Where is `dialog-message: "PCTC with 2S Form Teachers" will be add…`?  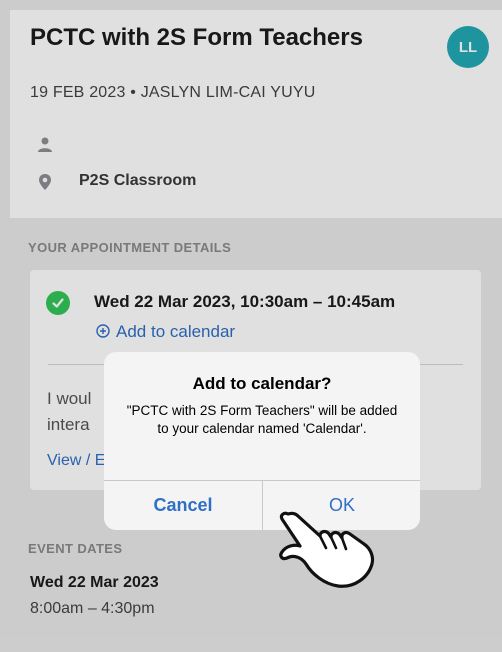
dialog-message: "PCTC with 2S Form Teachers" will be add… is located at coordinates (262, 419).